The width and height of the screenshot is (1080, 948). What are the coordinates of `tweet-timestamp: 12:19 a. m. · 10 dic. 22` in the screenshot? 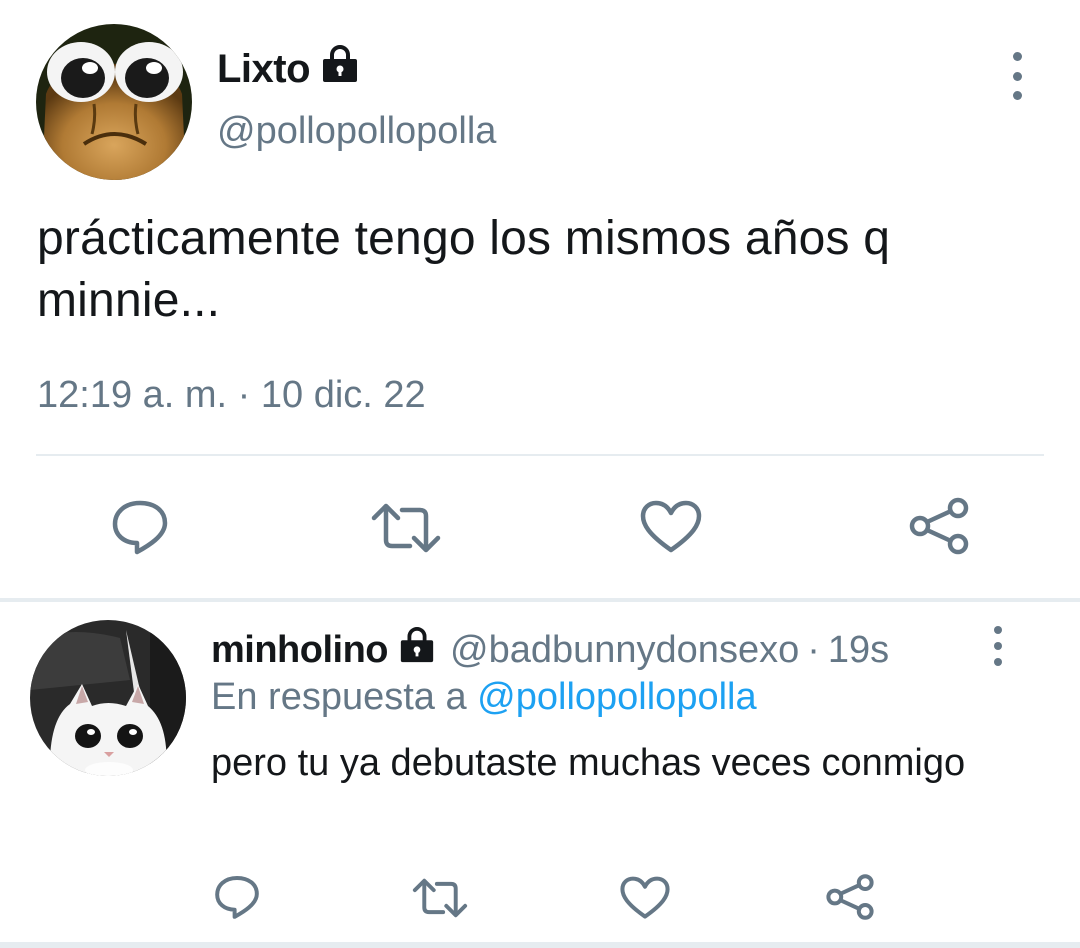 It's located at (231, 395).